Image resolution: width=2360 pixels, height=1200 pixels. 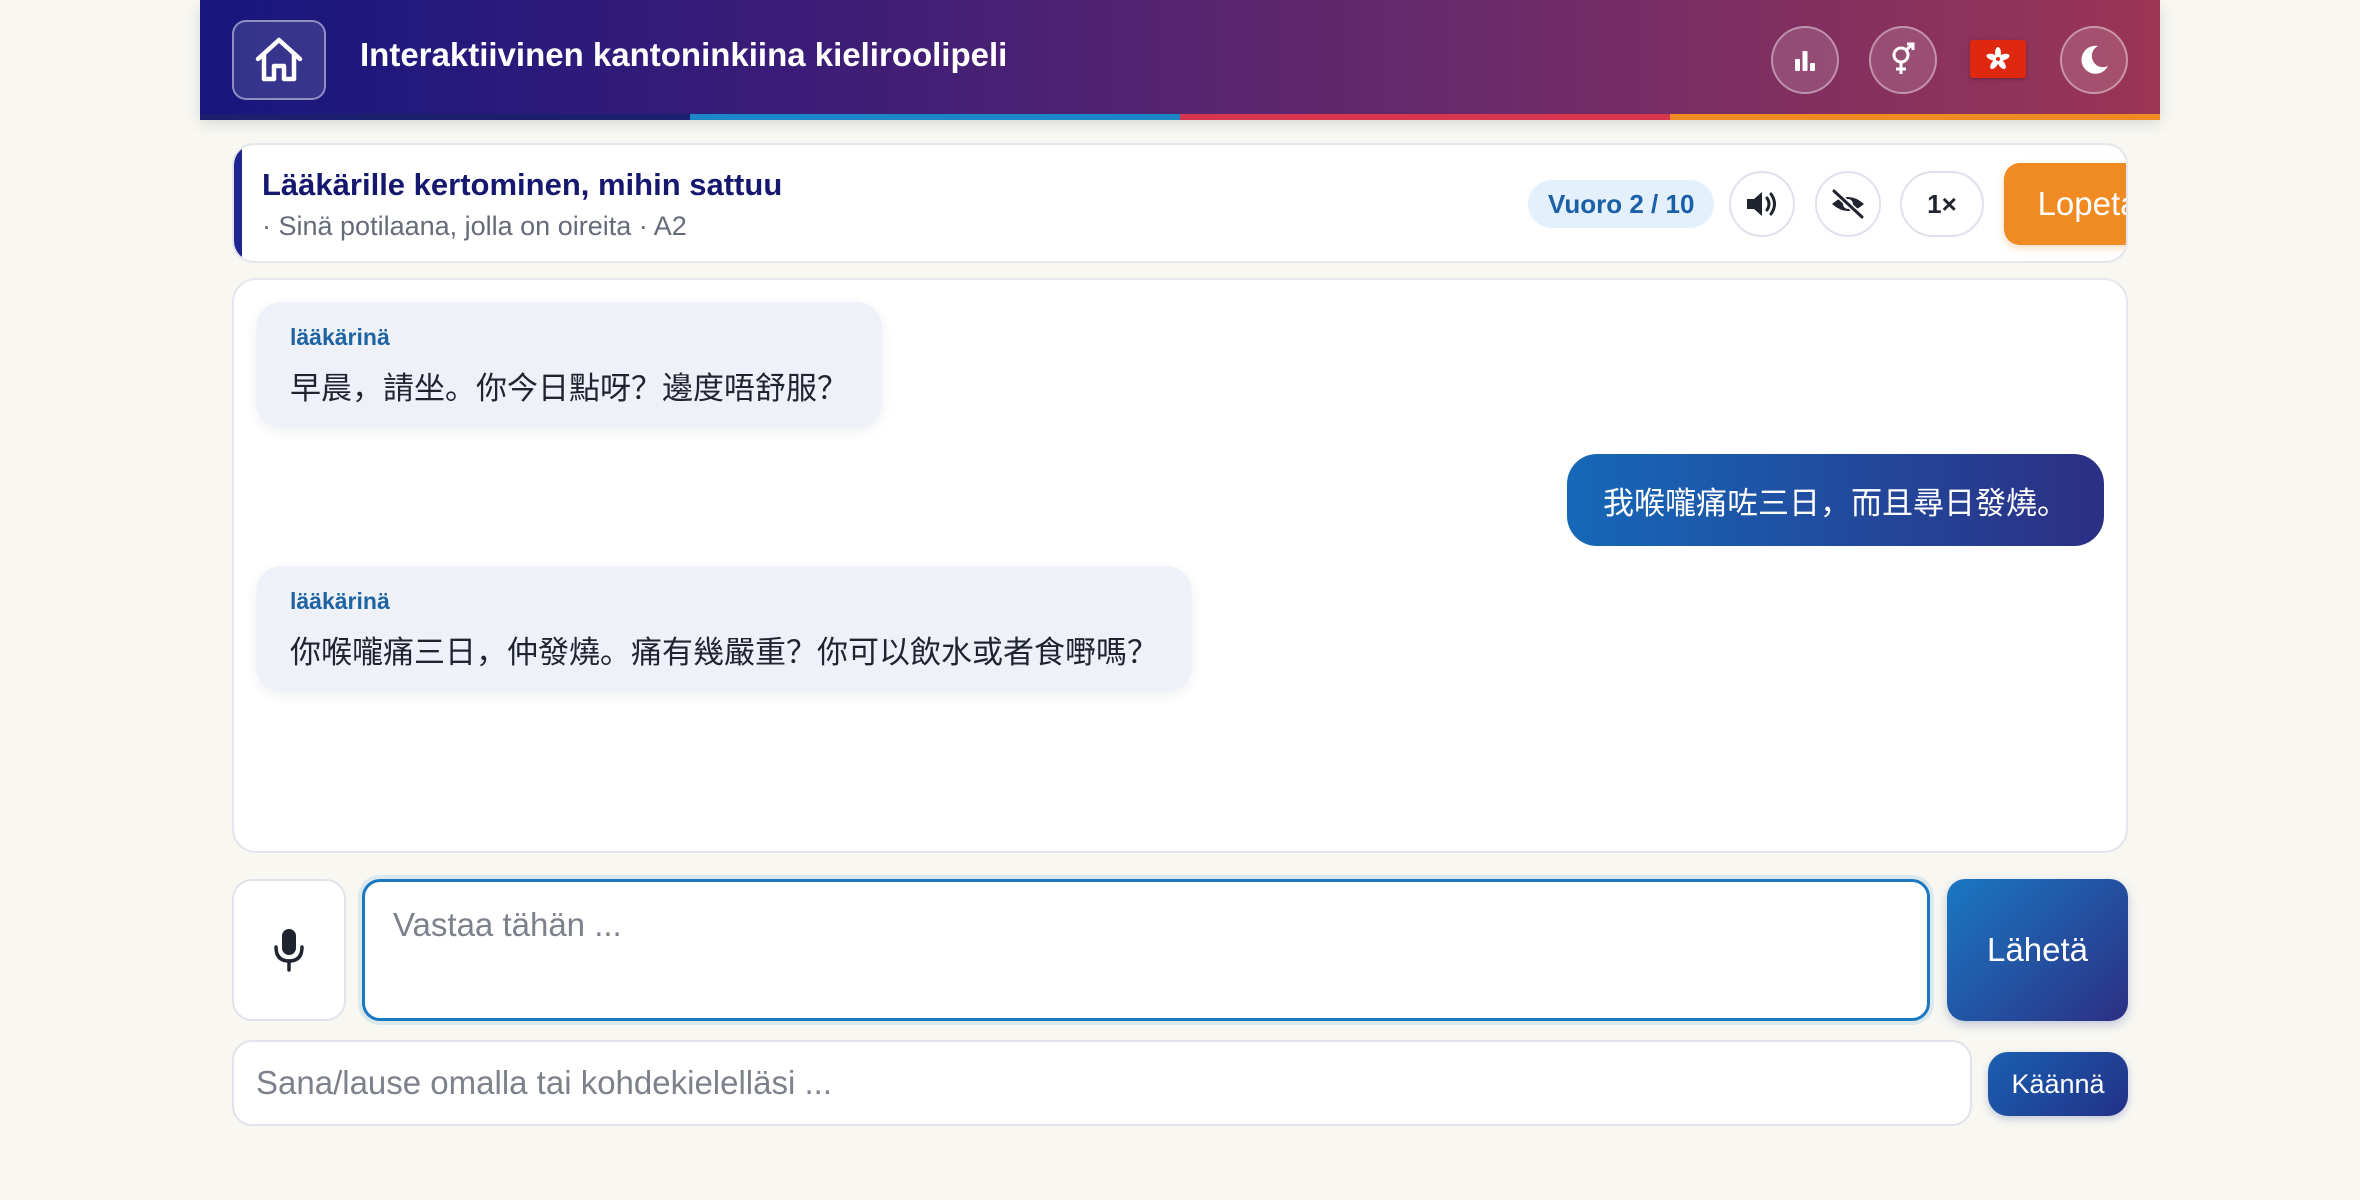 I want to click on translate-button: Käännä, so click(x=2058, y=1084).